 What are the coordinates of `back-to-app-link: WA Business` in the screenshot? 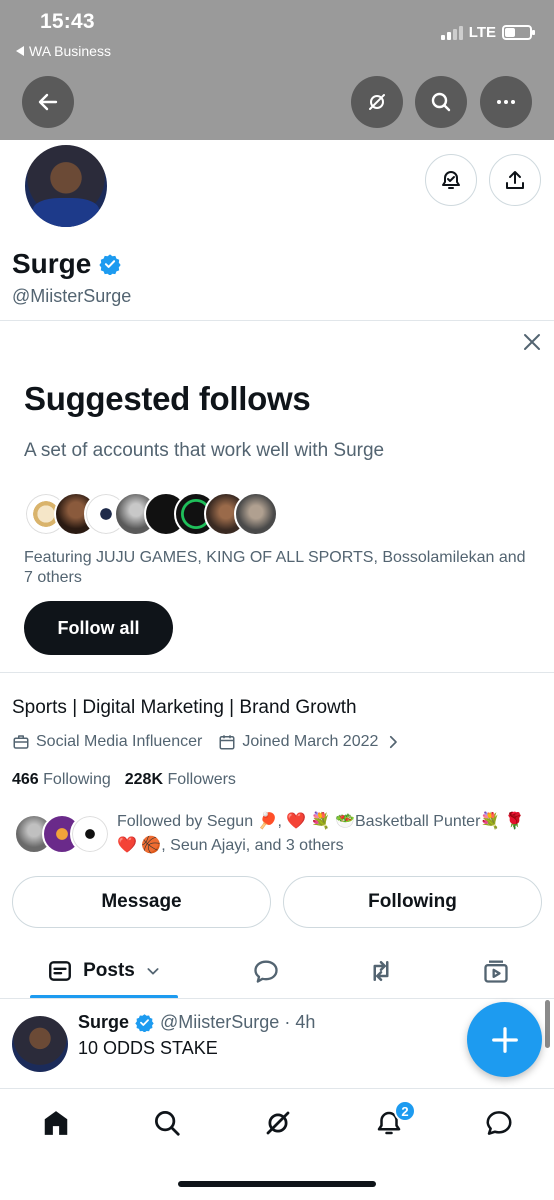 It's located at (63, 51).